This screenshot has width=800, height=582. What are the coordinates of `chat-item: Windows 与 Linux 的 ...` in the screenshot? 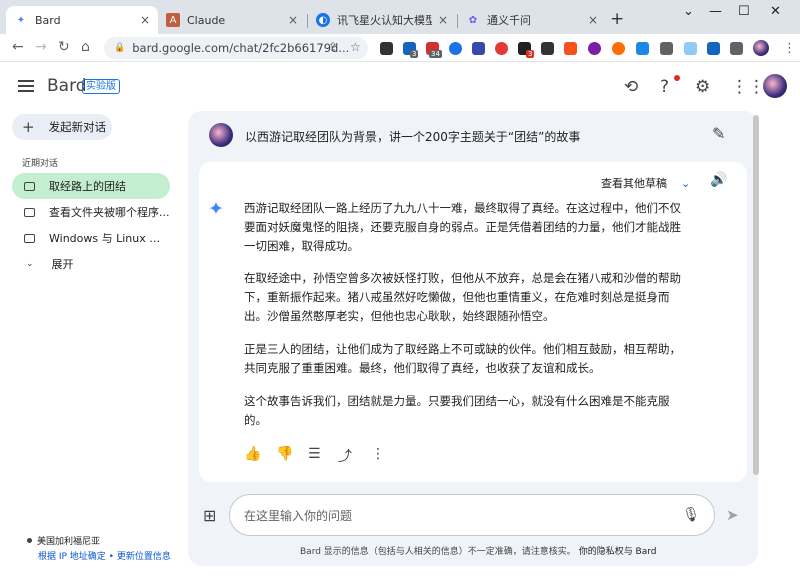 It's located at (91, 238).